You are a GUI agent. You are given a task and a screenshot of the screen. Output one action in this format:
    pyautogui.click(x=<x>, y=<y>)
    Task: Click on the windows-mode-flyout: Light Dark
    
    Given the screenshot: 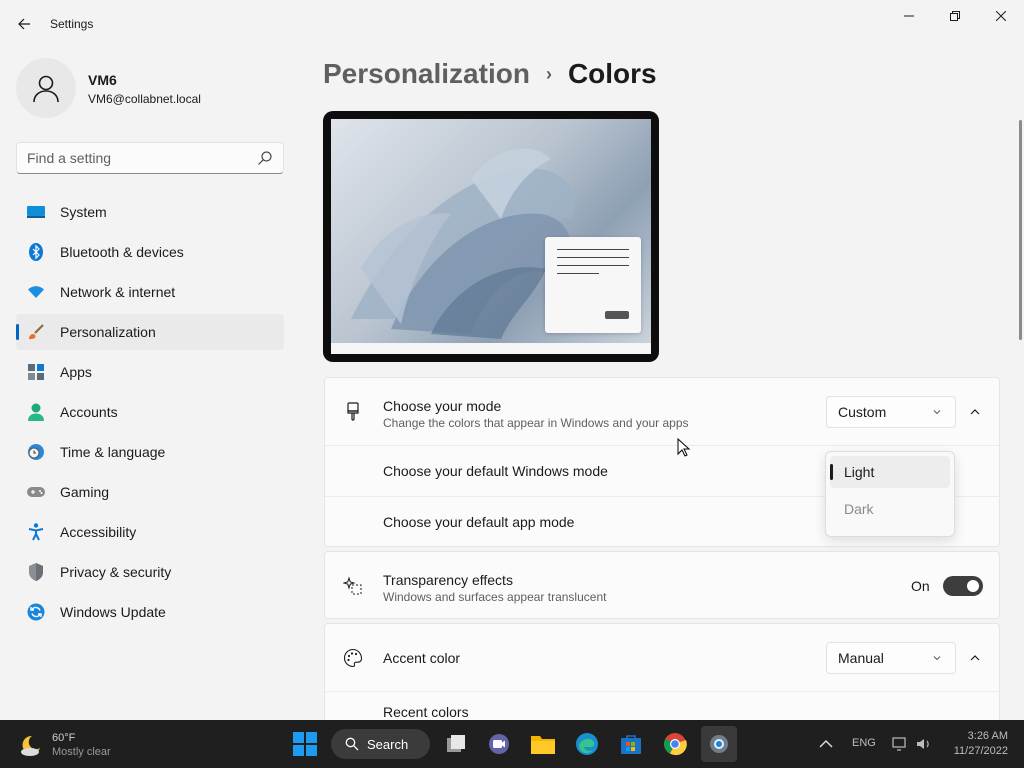 What is the action you would take?
    pyautogui.click(x=890, y=494)
    